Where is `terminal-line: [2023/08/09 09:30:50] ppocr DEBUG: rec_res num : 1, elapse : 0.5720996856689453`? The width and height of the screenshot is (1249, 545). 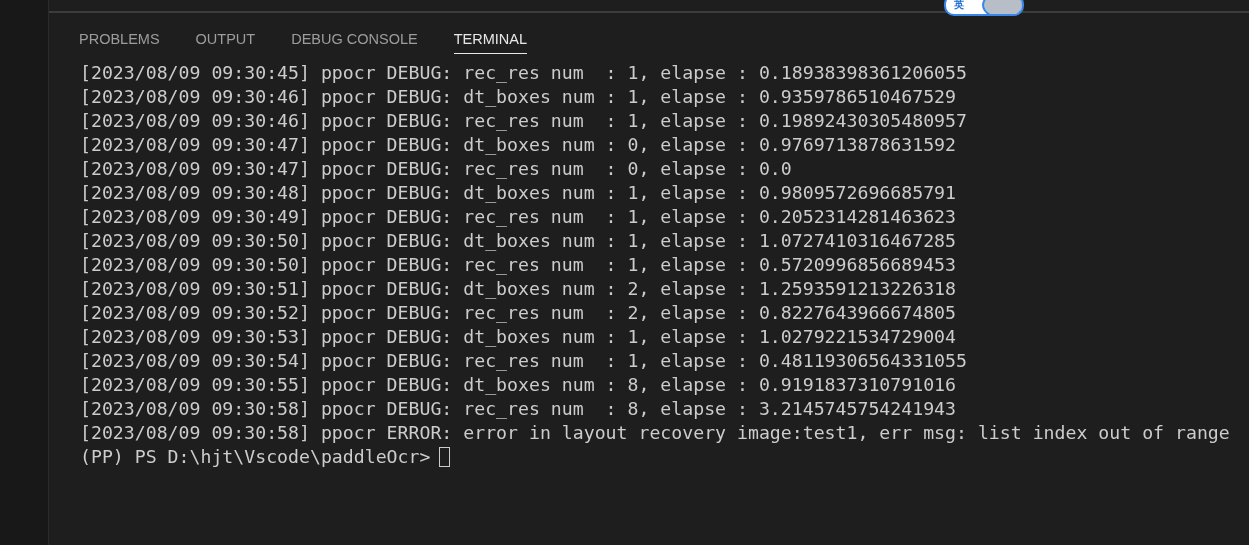
terminal-line: [2023/08/09 09:30:50] ppocr DEBUG: rec_res num : 1, elapse : 0.5720996856689453 is located at coordinates (518, 265).